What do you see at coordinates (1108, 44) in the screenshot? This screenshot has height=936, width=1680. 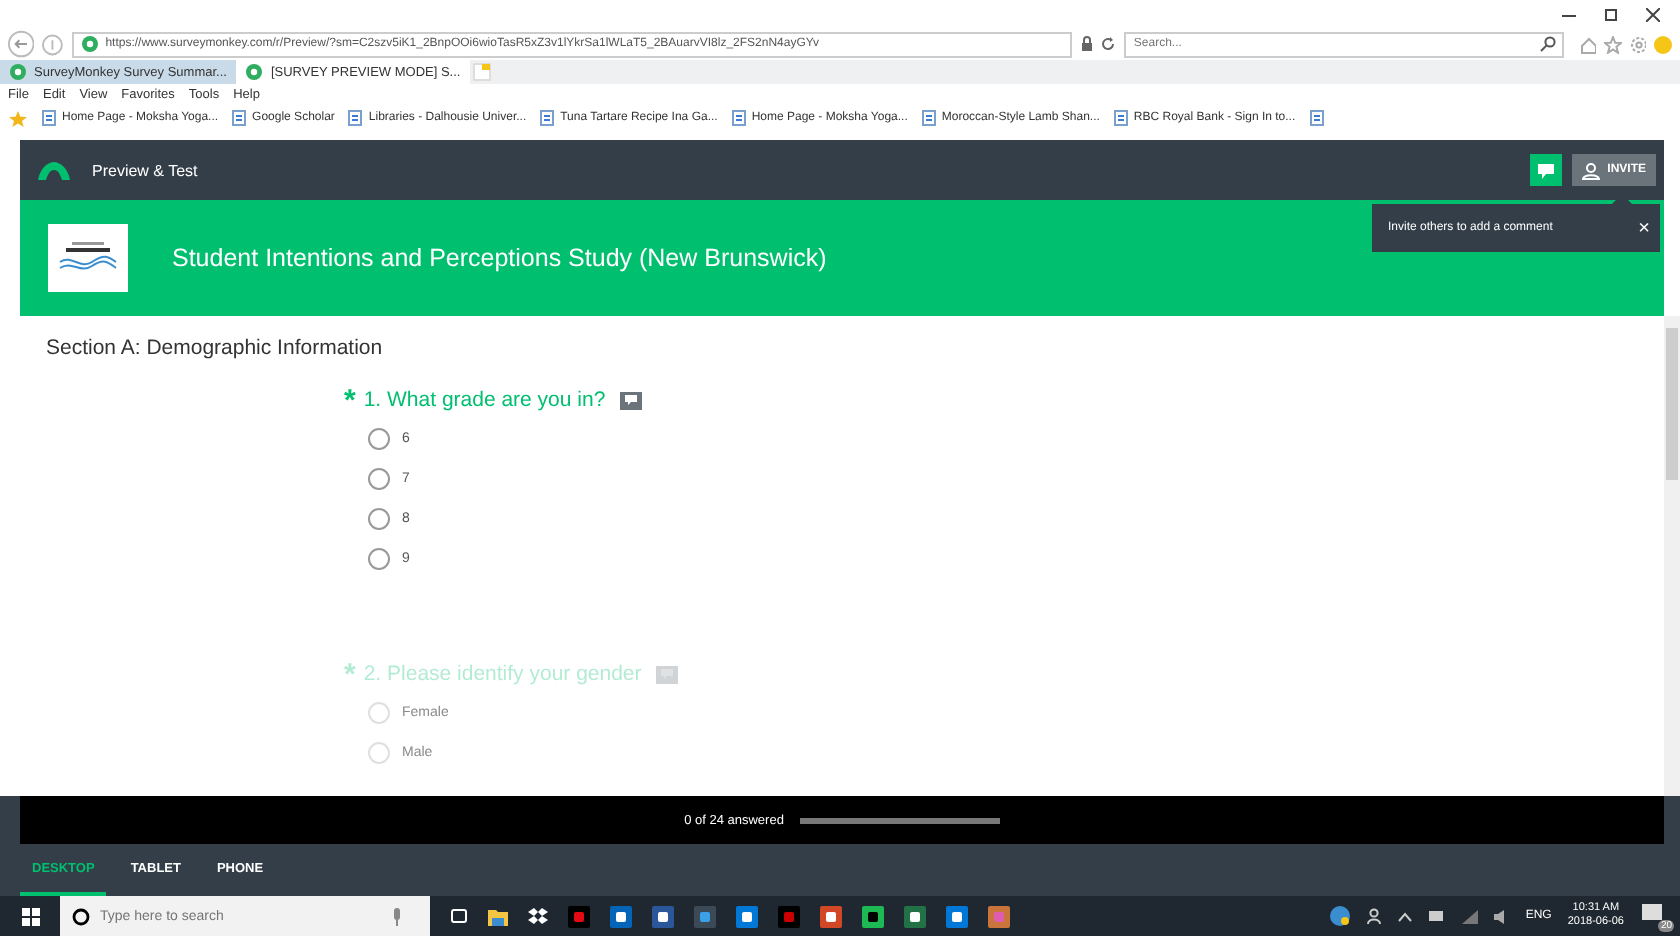 I see `refresh-icon` at bounding box center [1108, 44].